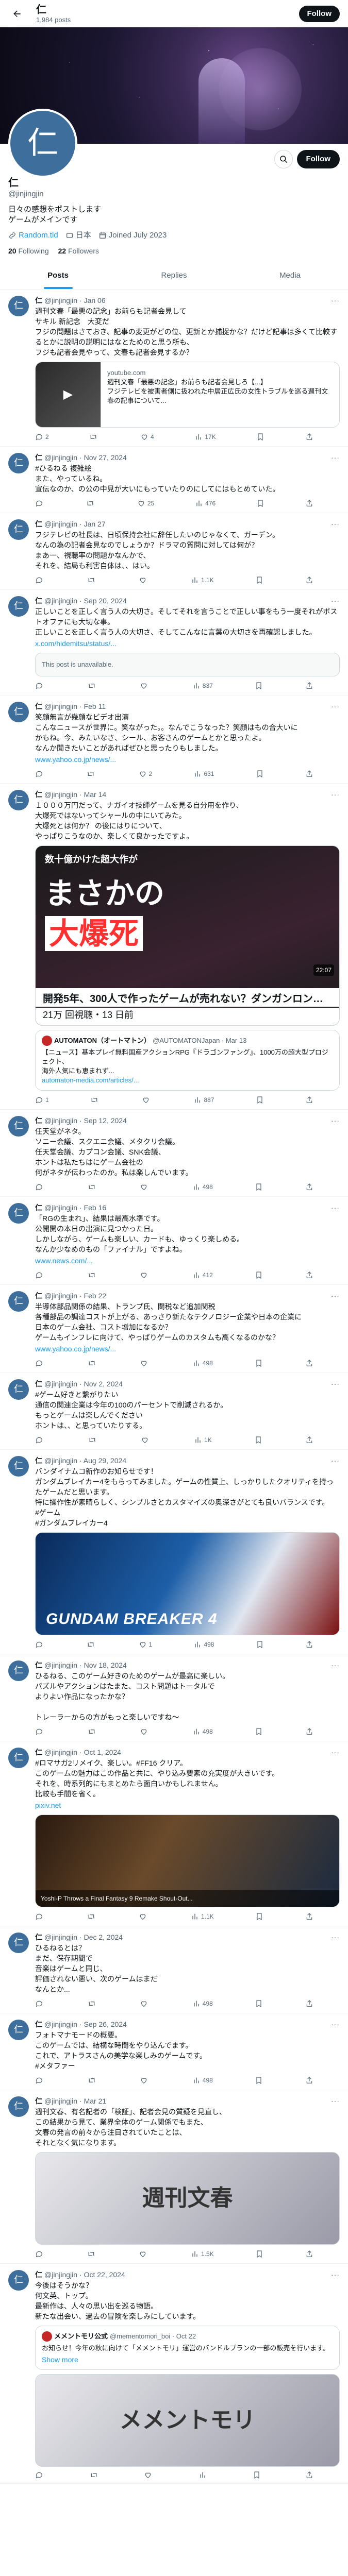 Image resolution: width=348 pixels, height=2576 pixels. What do you see at coordinates (187, 2359) in the screenshot?
I see `show-more-link: Show more` at bounding box center [187, 2359].